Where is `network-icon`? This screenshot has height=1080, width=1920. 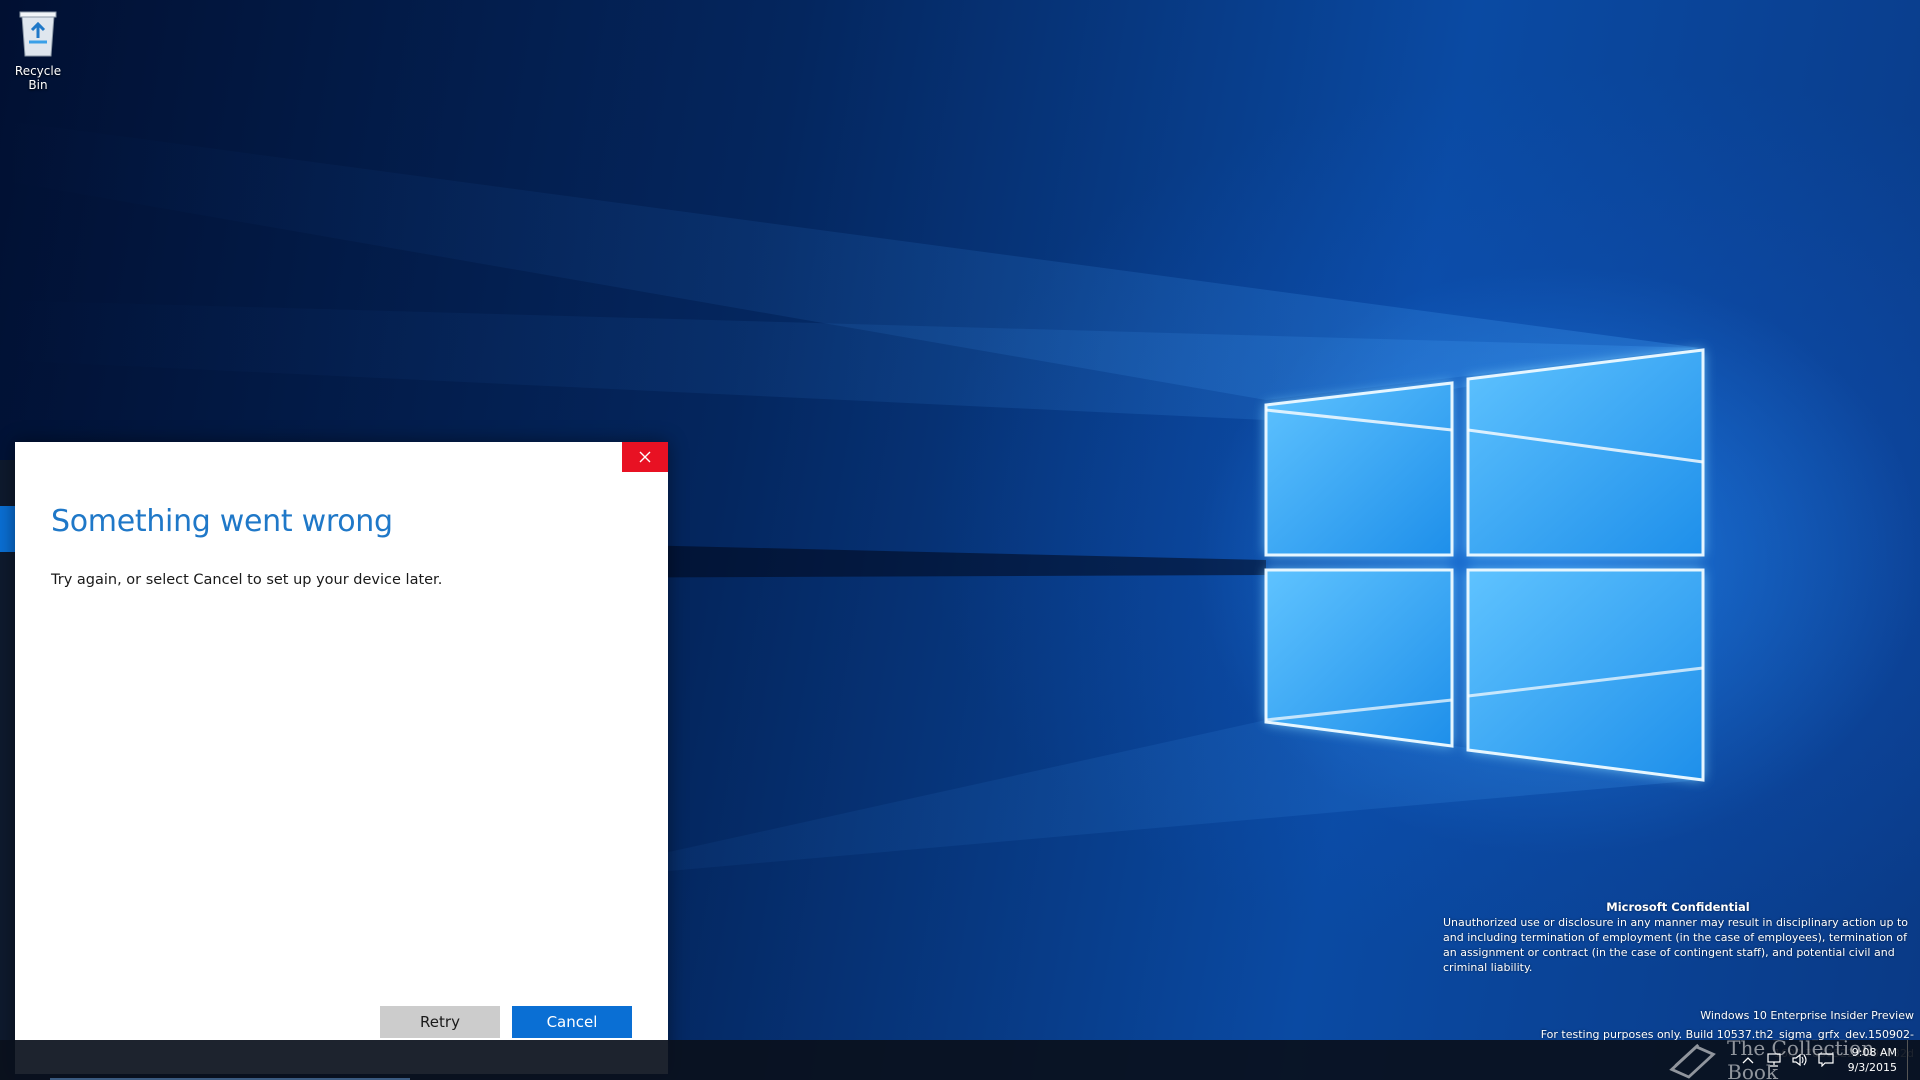 network-icon is located at coordinates (1774, 1060).